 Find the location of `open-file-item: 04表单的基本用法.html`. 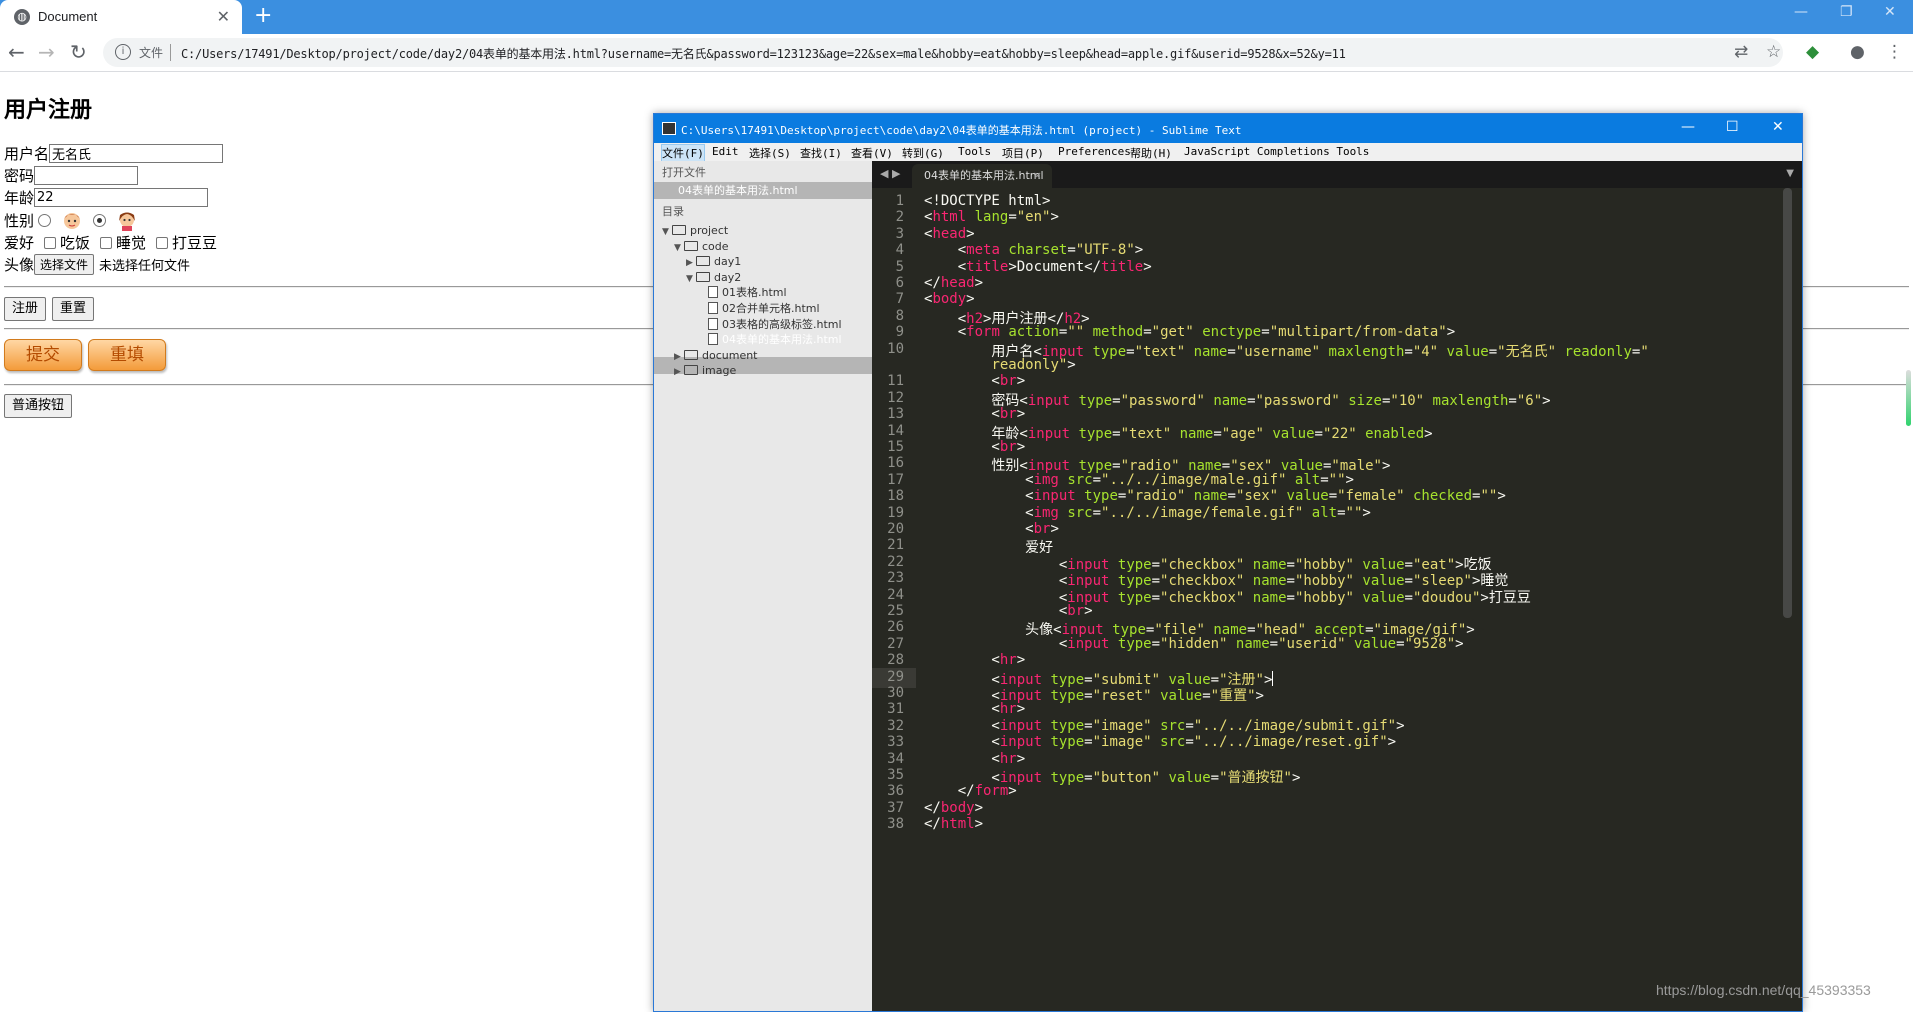

open-file-item: 04表单的基本用法.html is located at coordinates (738, 190).